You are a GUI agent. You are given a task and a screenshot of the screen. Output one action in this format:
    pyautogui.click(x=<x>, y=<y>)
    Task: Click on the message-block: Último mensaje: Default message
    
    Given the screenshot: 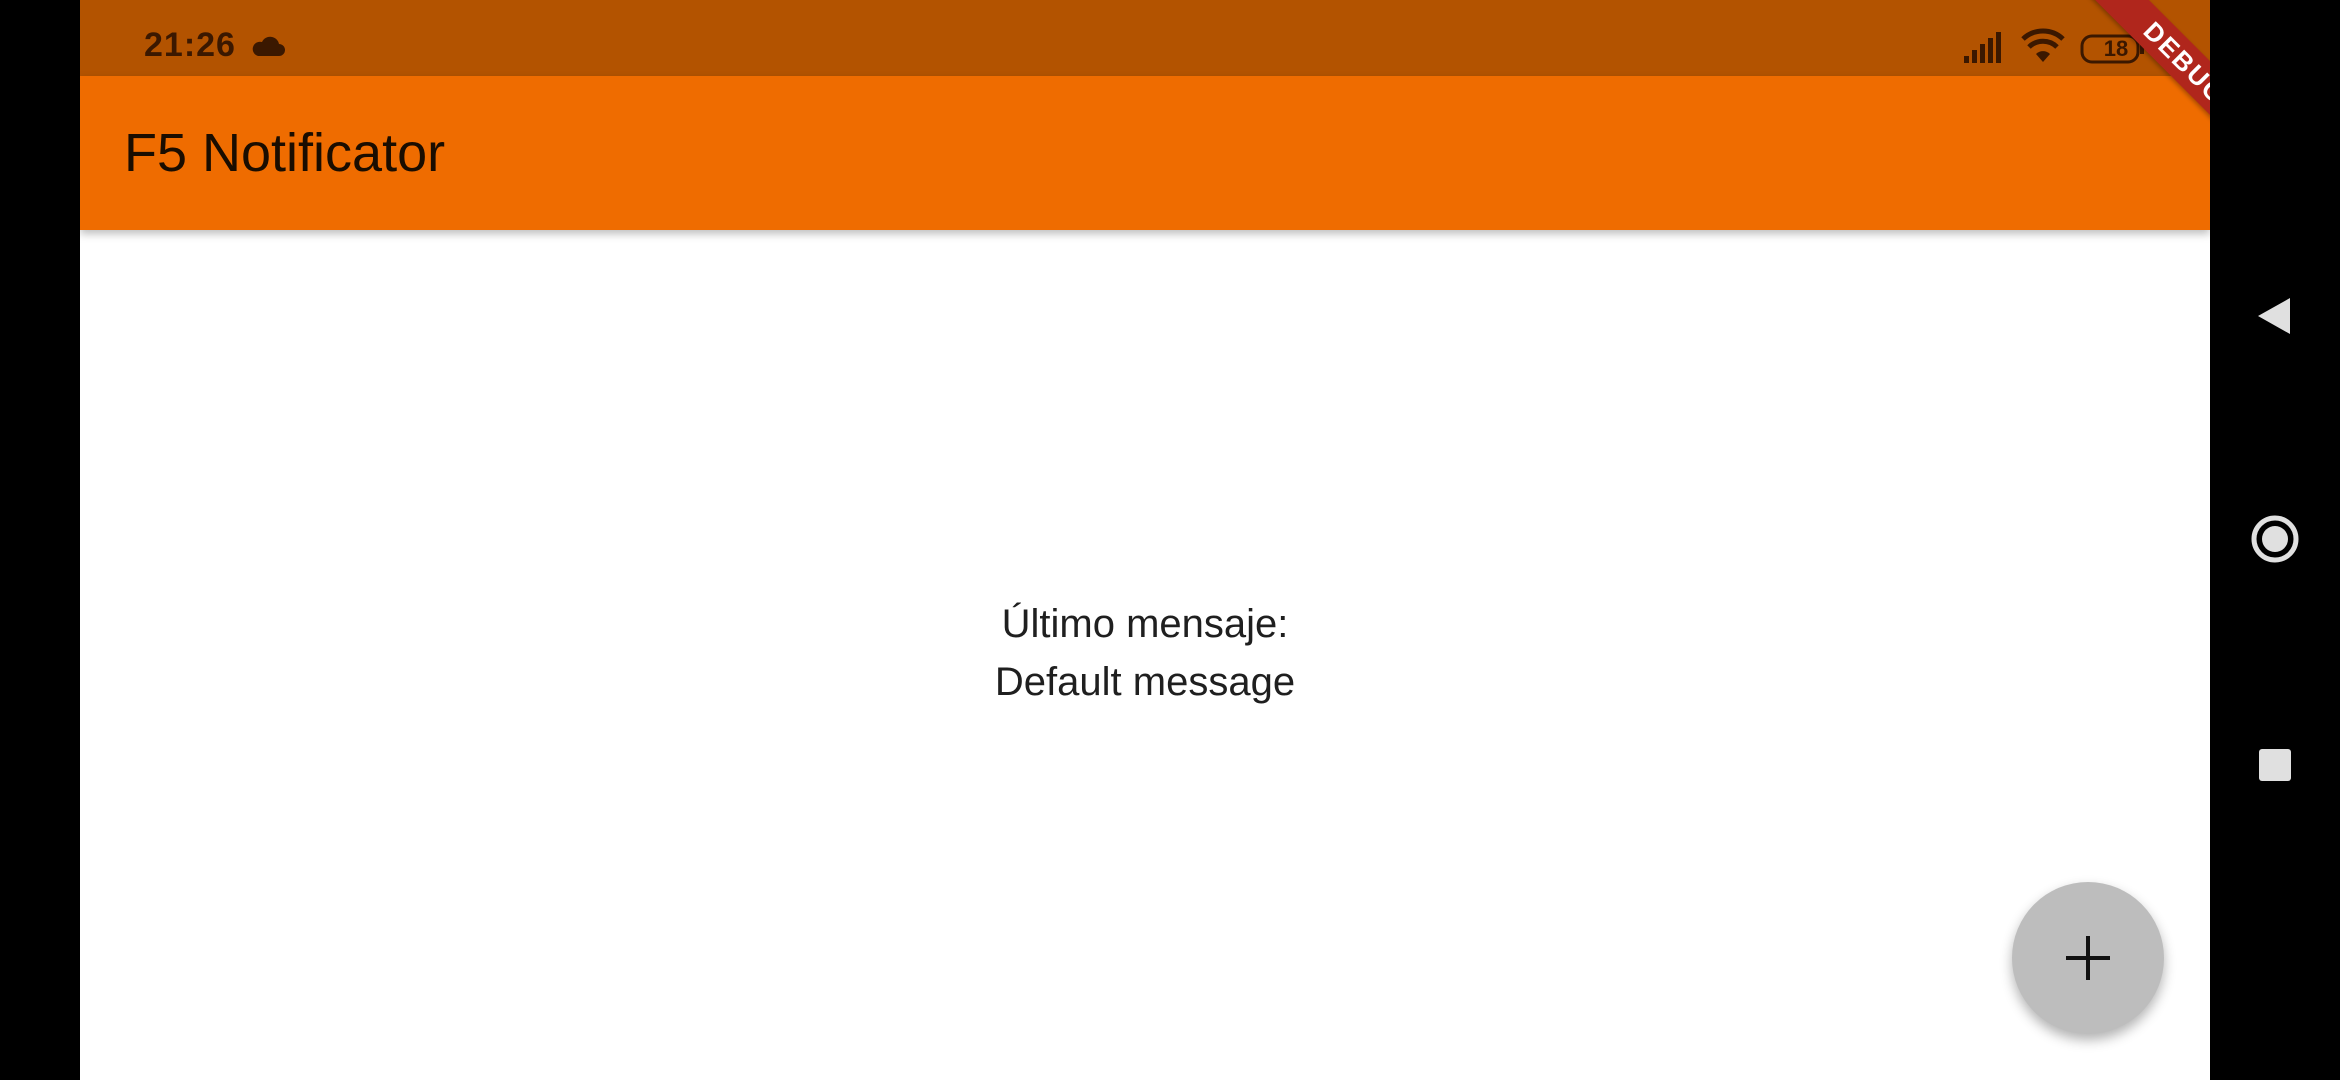 What is the action you would take?
    pyautogui.click(x=1145, y=653)
    